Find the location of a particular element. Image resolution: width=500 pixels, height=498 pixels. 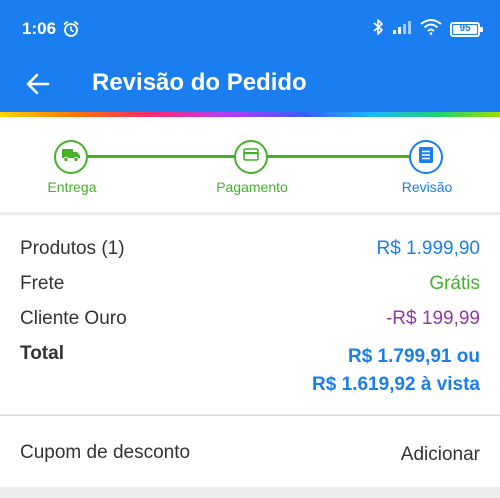

step-label-revisao: Revisão is located at coordinates (427, 187).